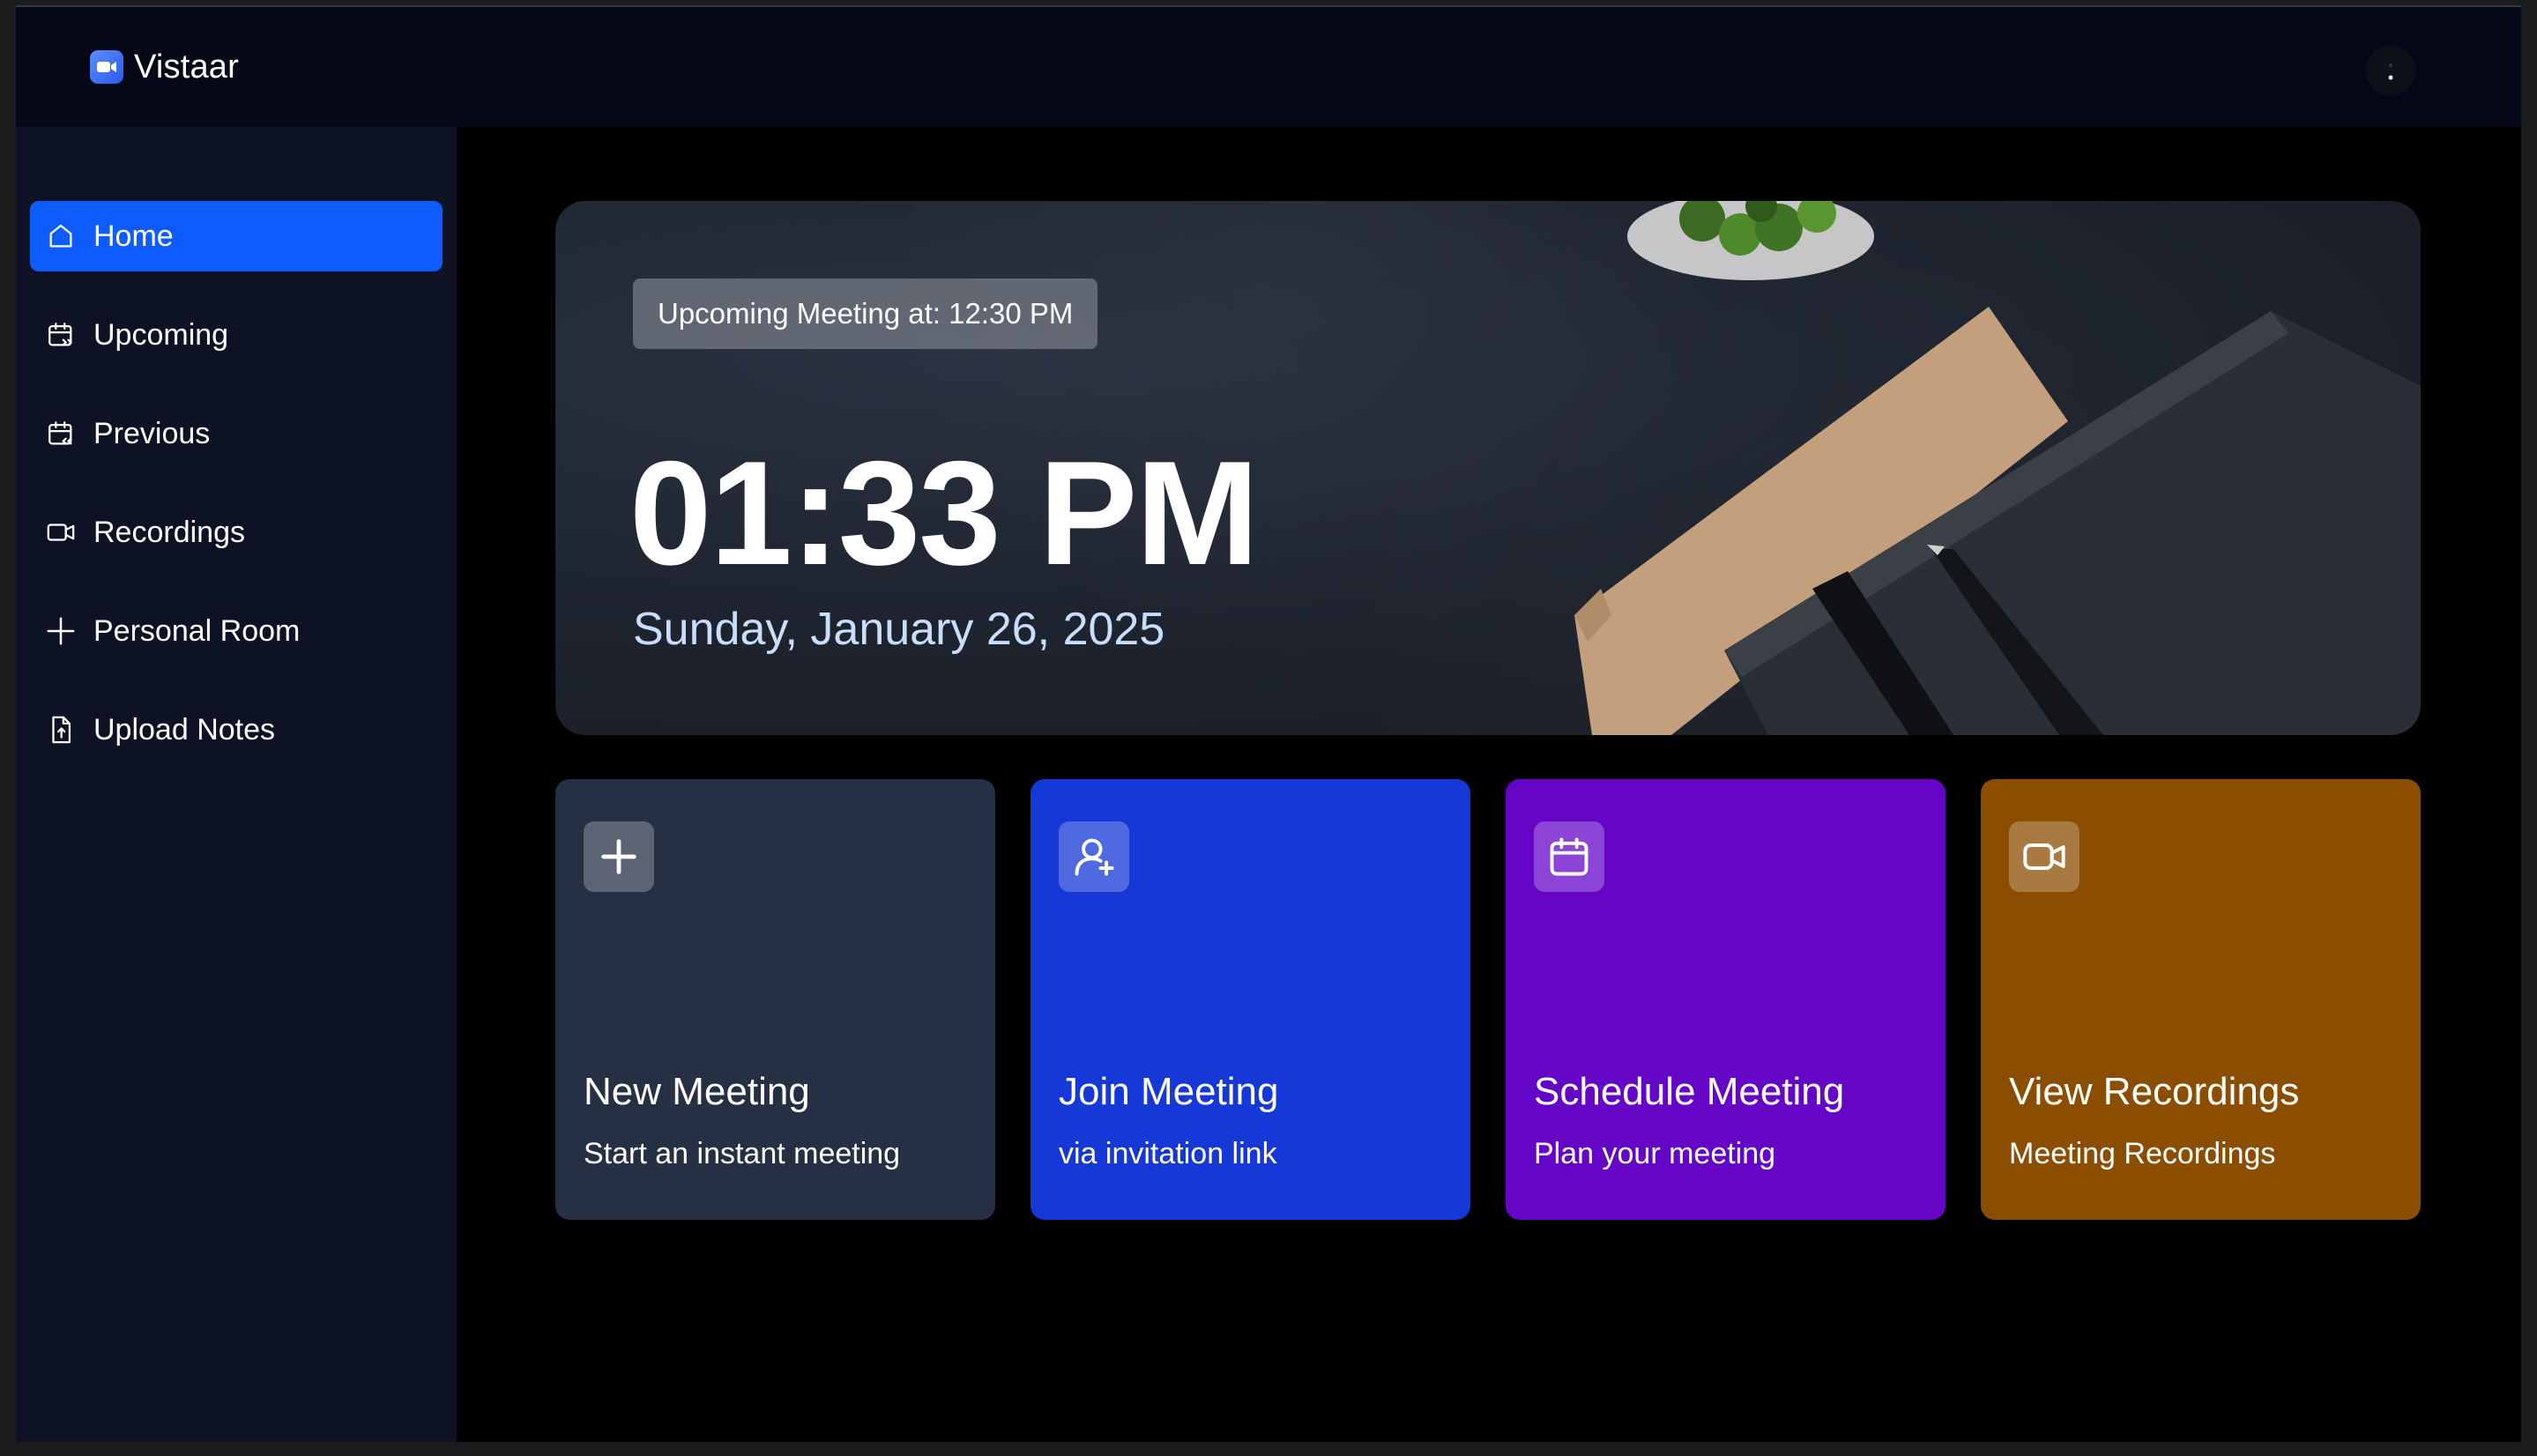 This screenshot has height=1456, width=2537. I want to click on sidebar-item-personal-room: Personal Room, so click(236, 631).